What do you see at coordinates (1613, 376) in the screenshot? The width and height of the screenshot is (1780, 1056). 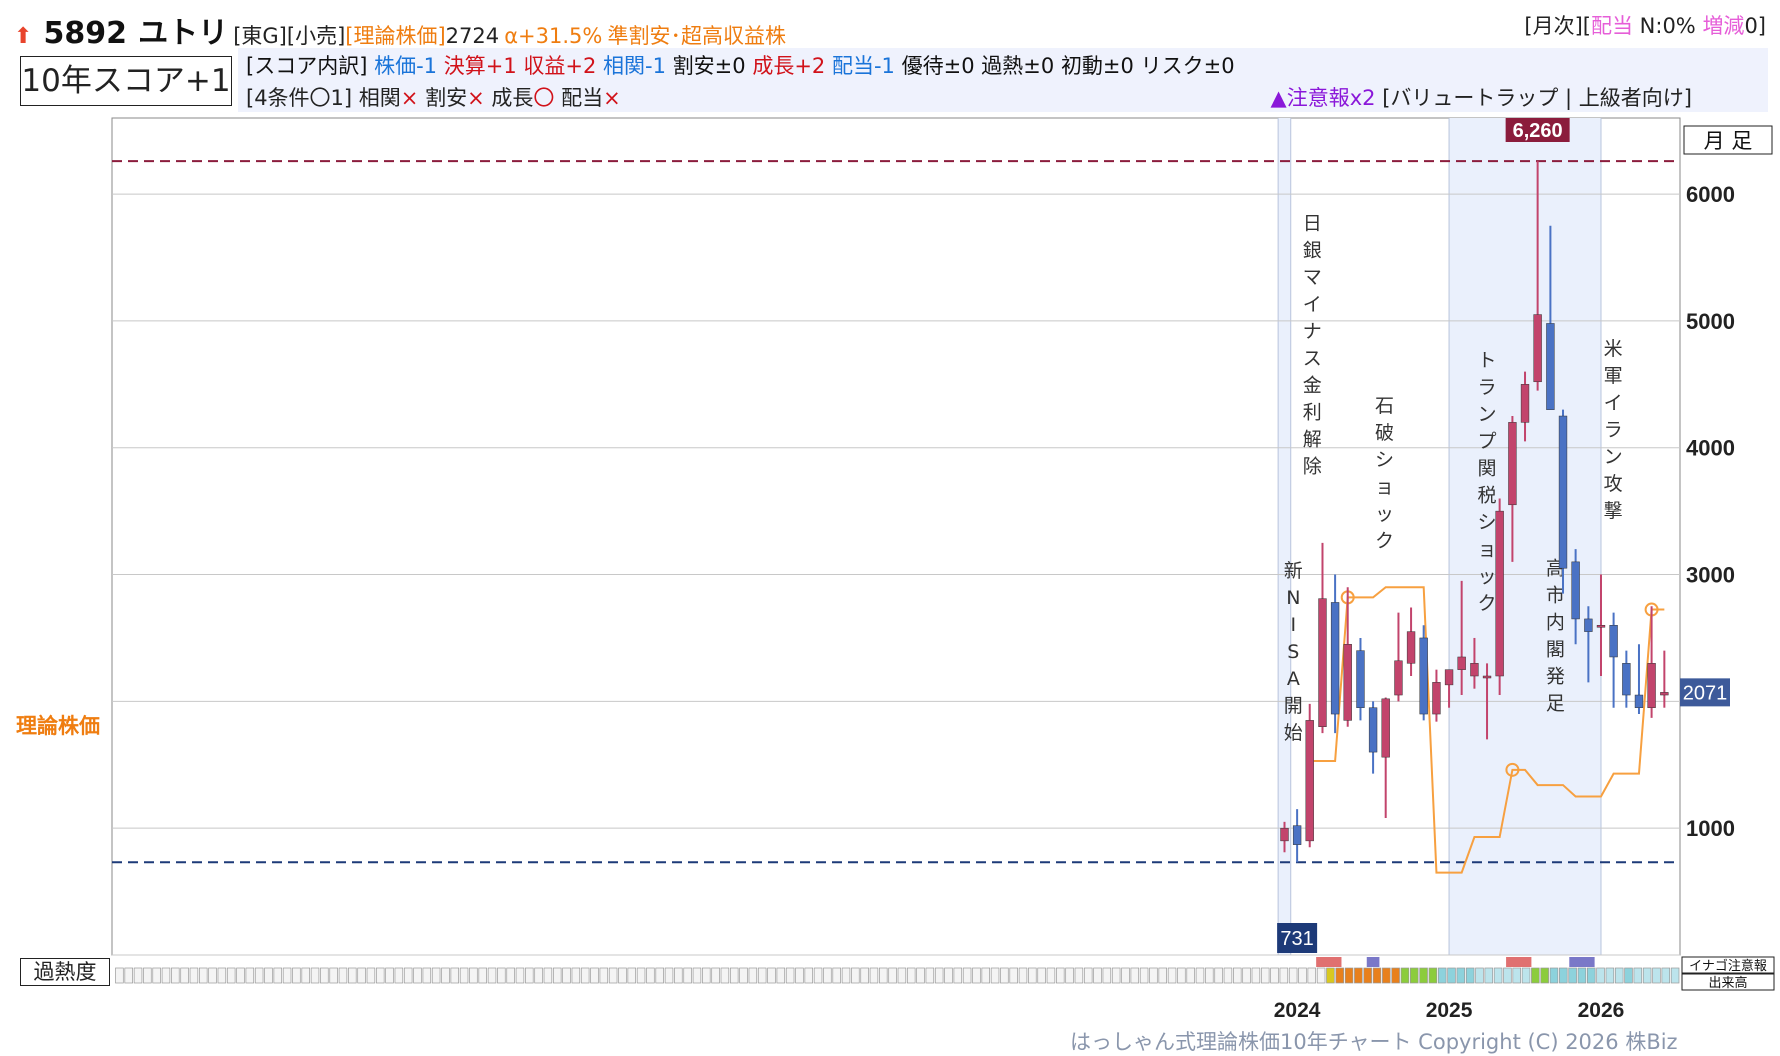 I see `event-label-char: 軍` at bounding box center [1613, 376].